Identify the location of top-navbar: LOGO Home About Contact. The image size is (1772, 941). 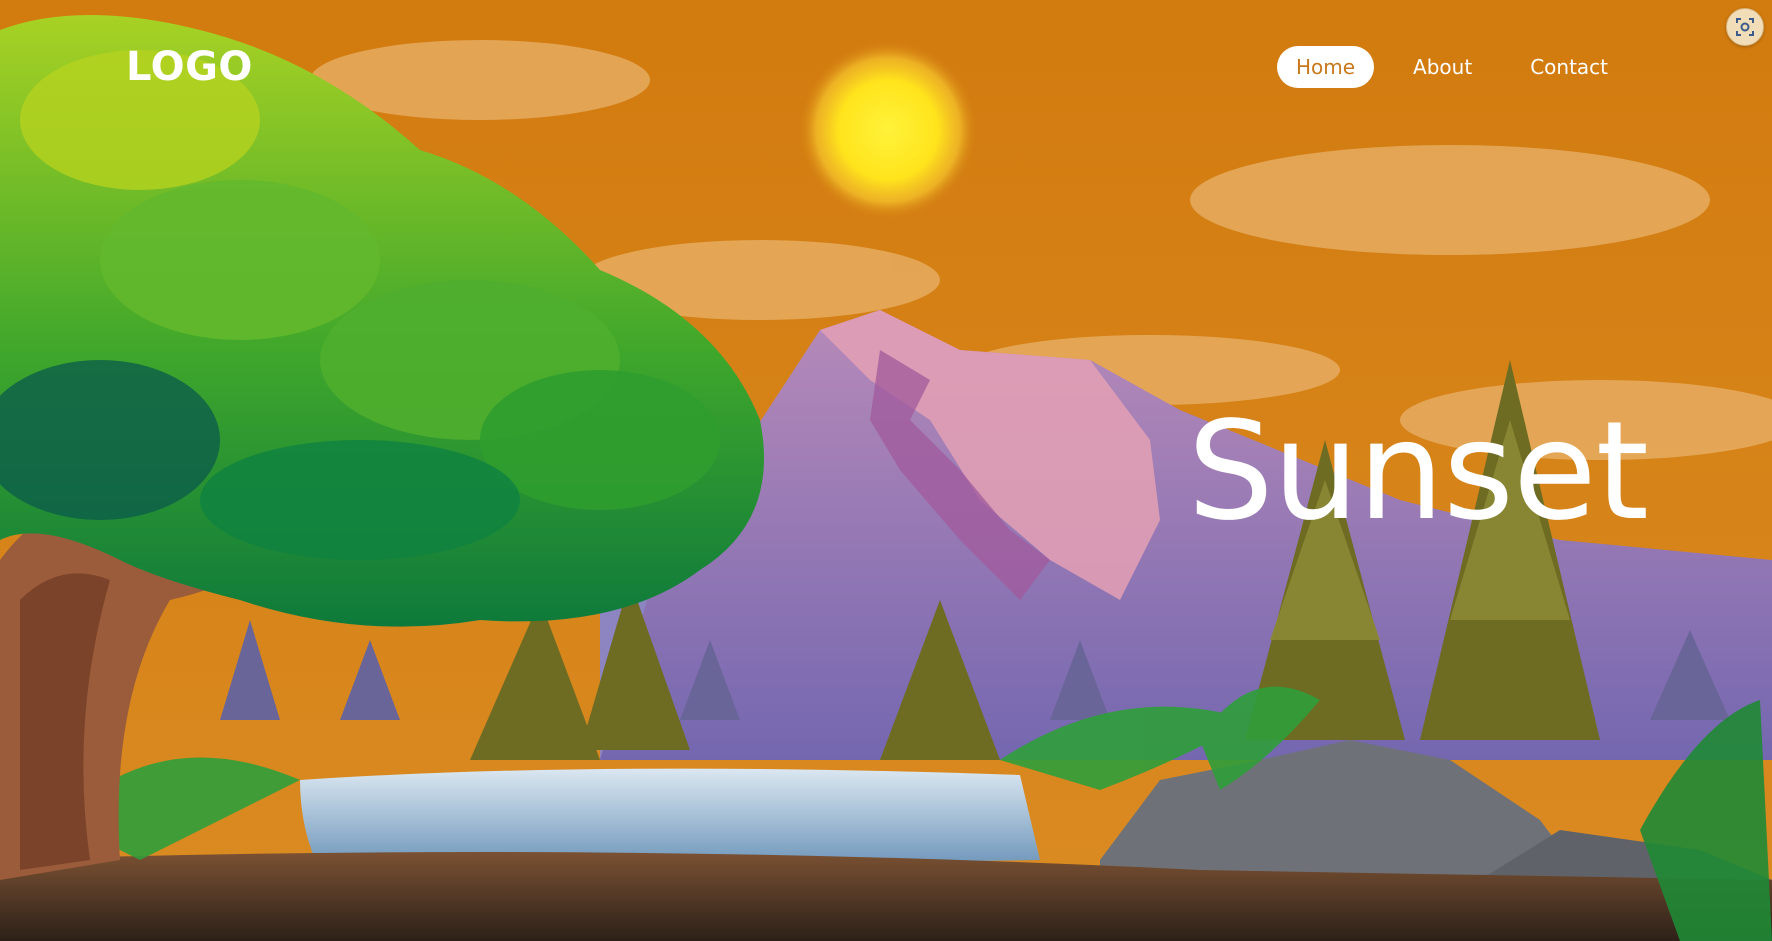
(886, 70).